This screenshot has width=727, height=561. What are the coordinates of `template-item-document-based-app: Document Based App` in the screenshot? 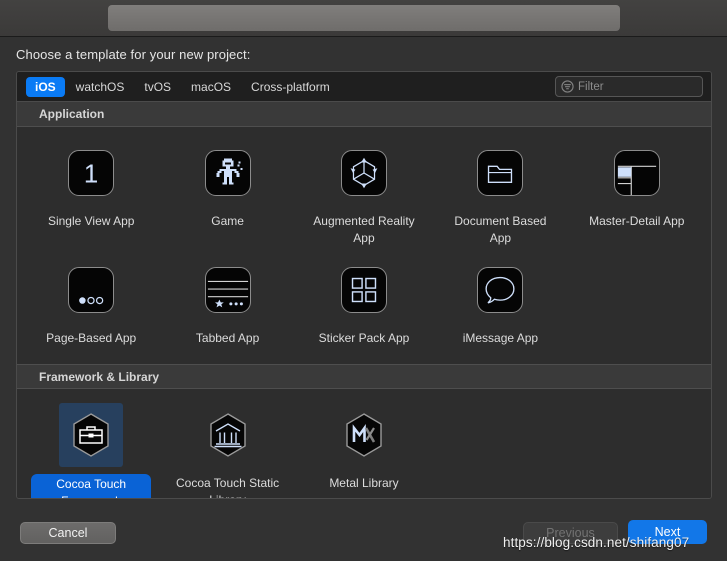 It's located at (500, 199).